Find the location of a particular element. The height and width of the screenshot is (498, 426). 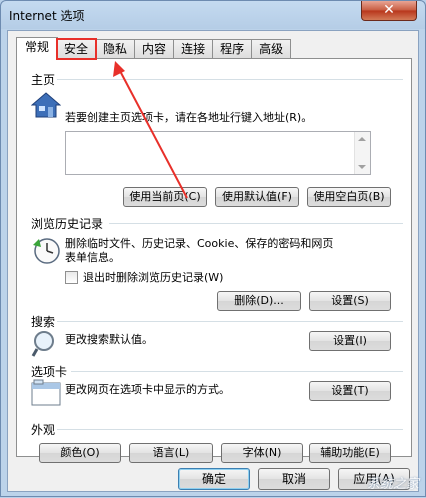

annotation-arrow is located at coordinates (150, 130).